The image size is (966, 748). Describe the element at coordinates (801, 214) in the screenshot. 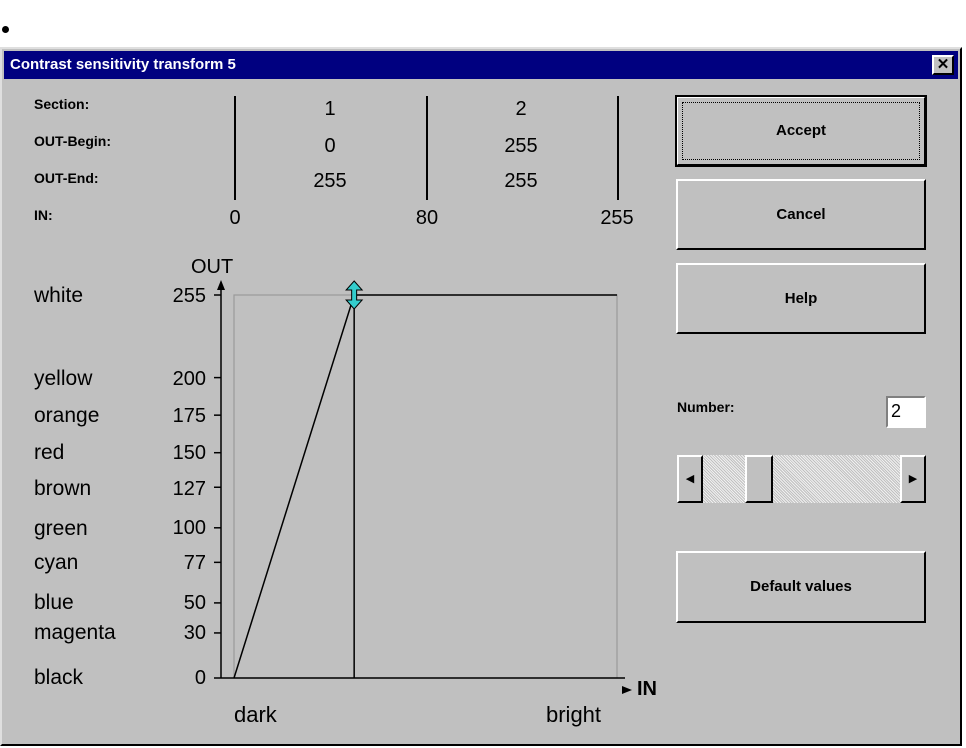

I see `cancel-button: Cancel` at that location.